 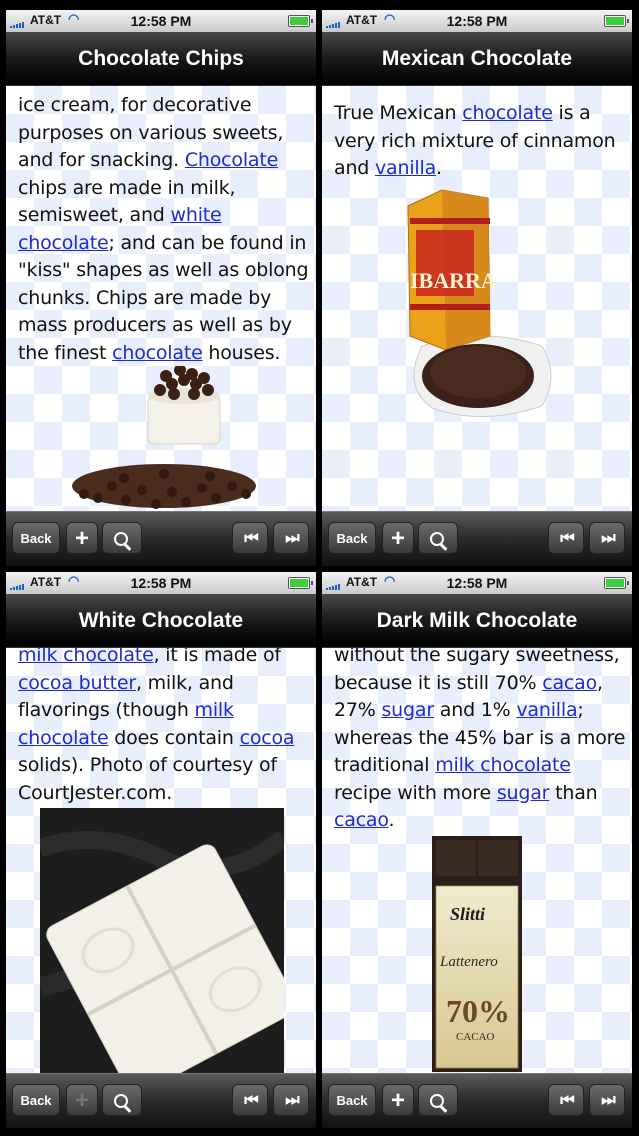 I want to click on link-cacao-2: cacao, so click(x=361, y=820).